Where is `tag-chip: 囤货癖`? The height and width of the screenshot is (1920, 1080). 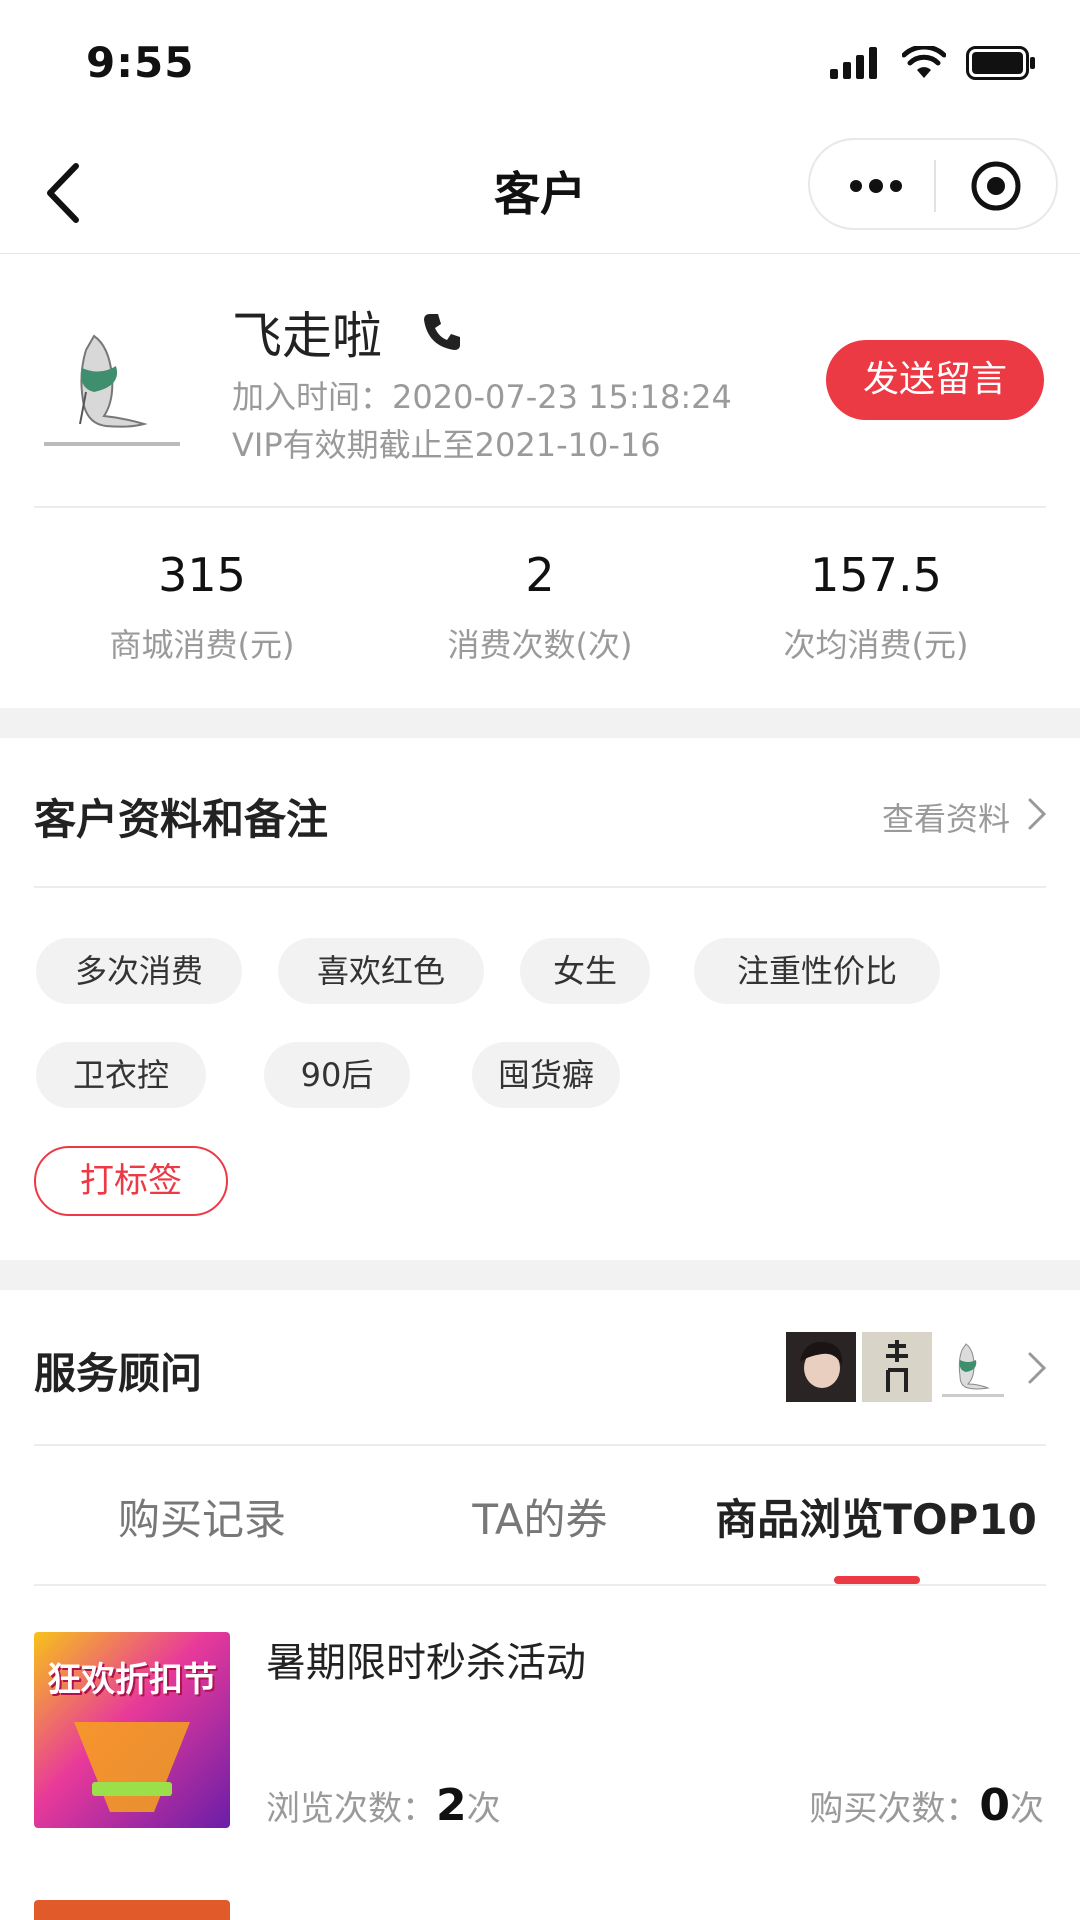
tag-chip: 囤货癖 is located at coordinates (546, 1075).